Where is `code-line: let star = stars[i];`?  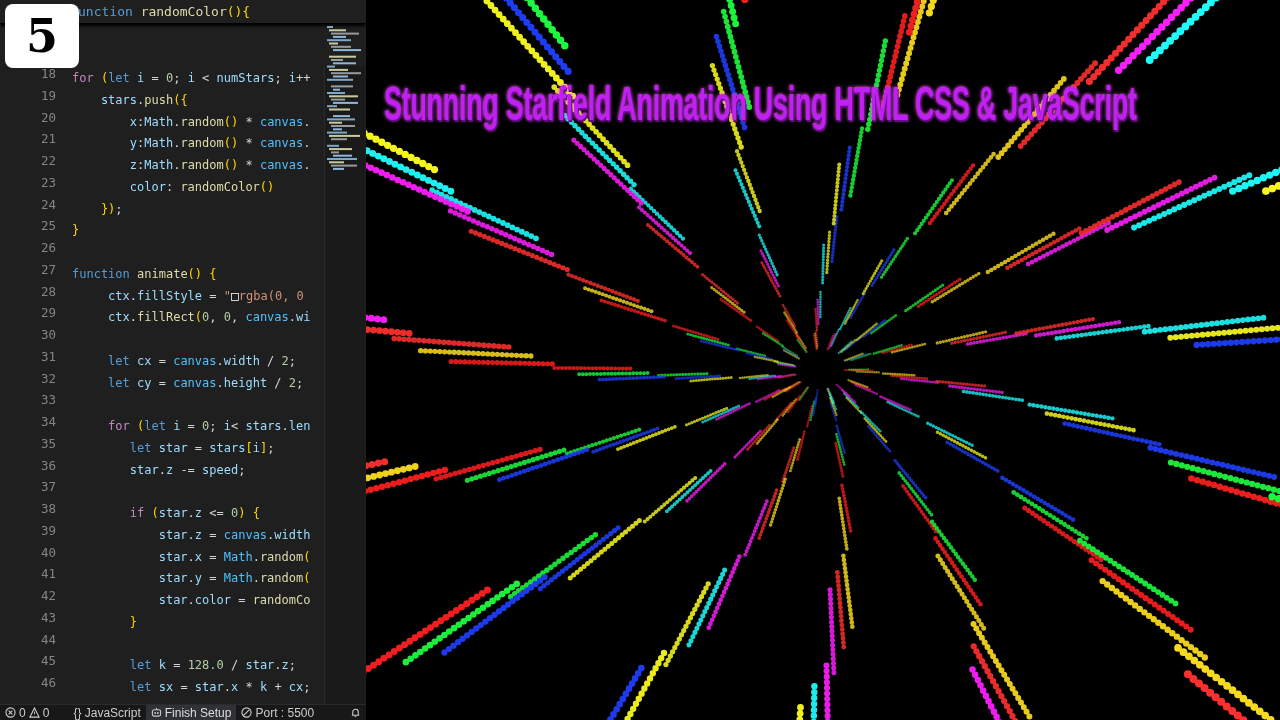
code-line: let star = stars[i]; is located at coordinates (201, 447).